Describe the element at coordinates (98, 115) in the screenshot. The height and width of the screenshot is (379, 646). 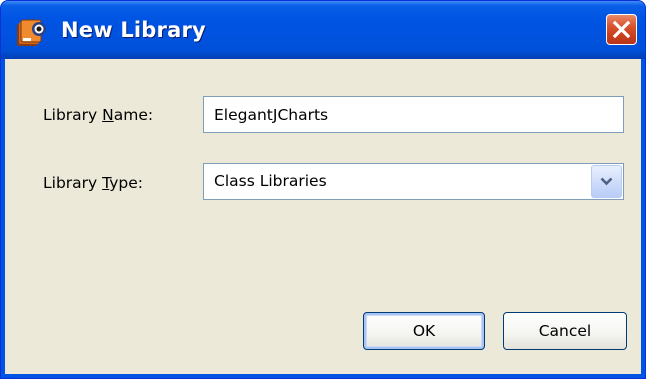
I see `library-name-label: Library Name:` at that location.